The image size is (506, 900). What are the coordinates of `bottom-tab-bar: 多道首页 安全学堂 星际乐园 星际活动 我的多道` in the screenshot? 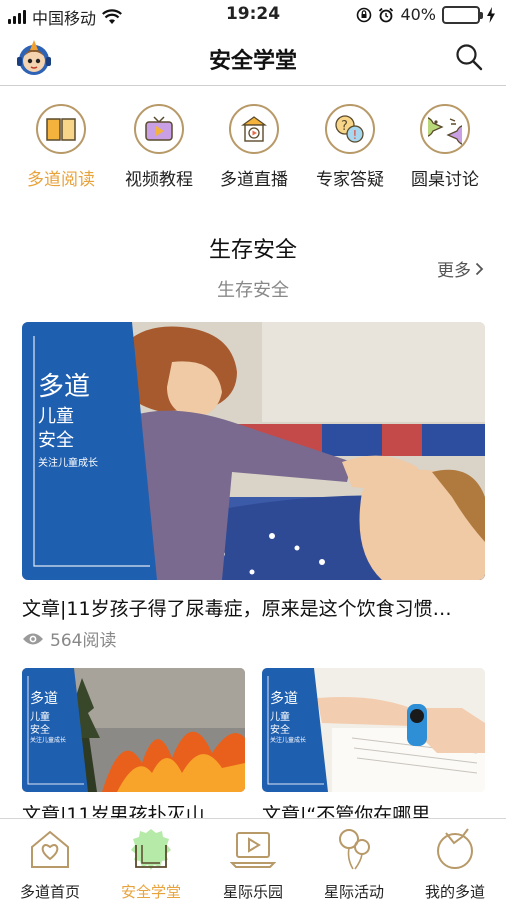 It's located at (253, 859).